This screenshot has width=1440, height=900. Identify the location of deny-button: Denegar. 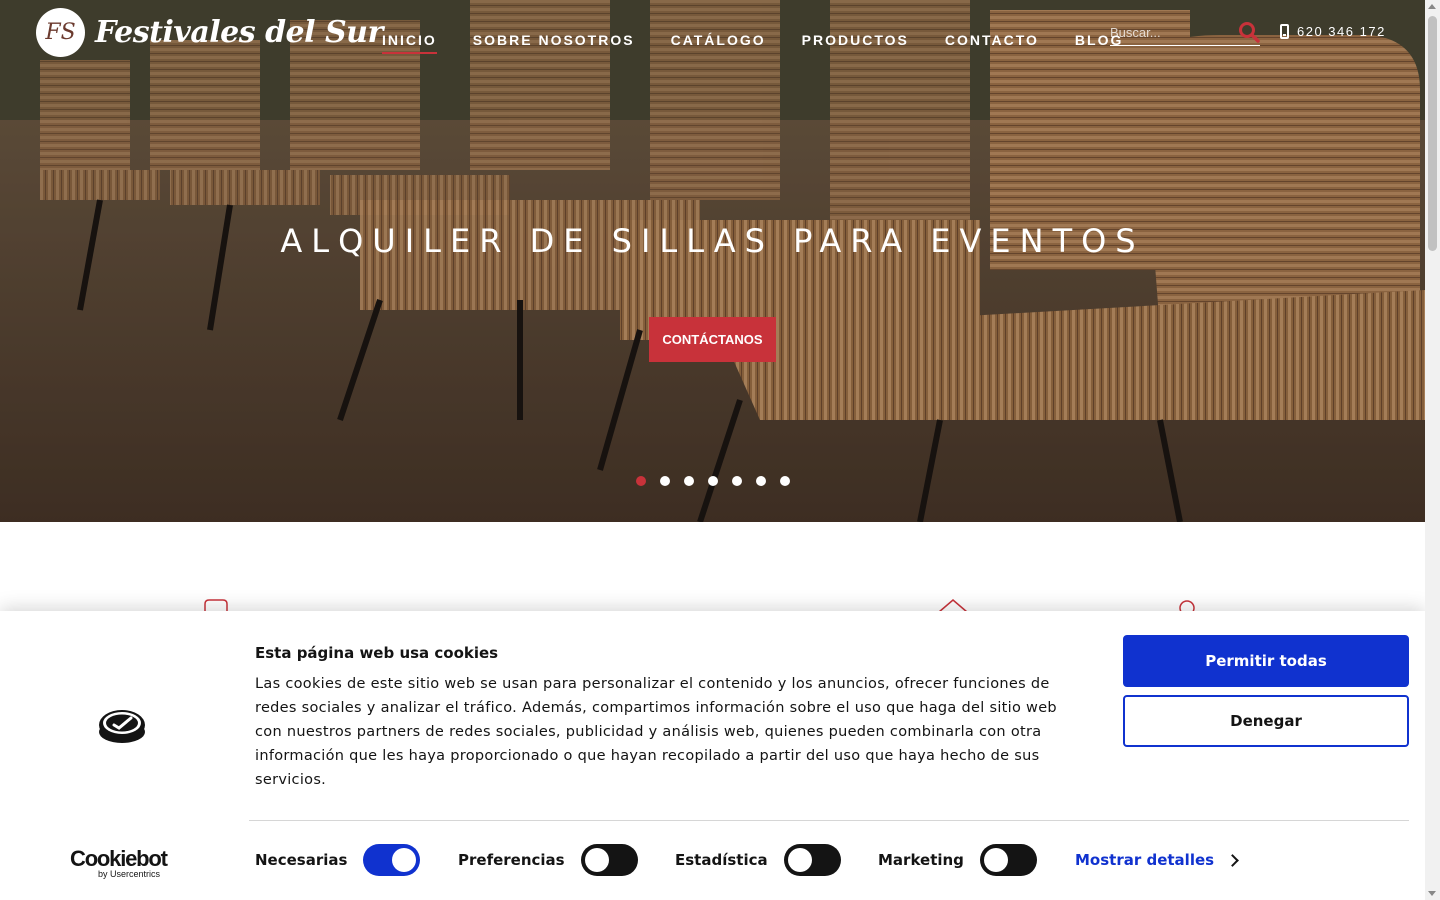
(1266, 721).